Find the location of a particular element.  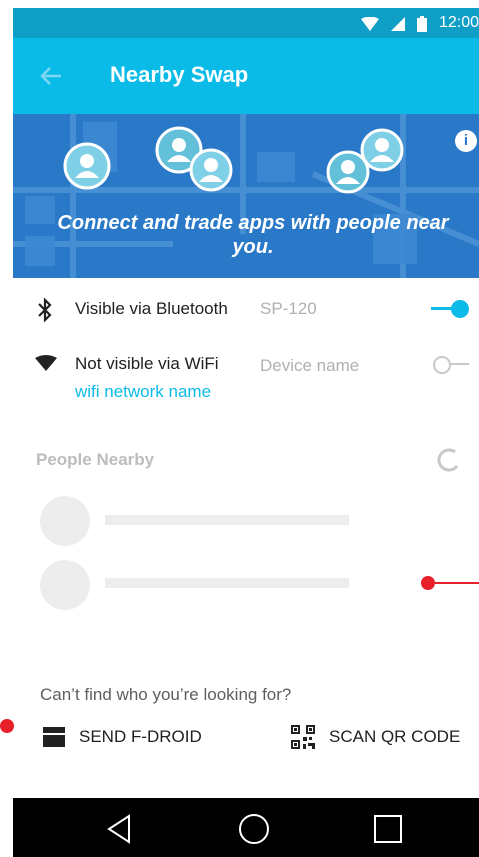

send-fdroid-button: SEND F-DROID is located at coordinates (122, 737).